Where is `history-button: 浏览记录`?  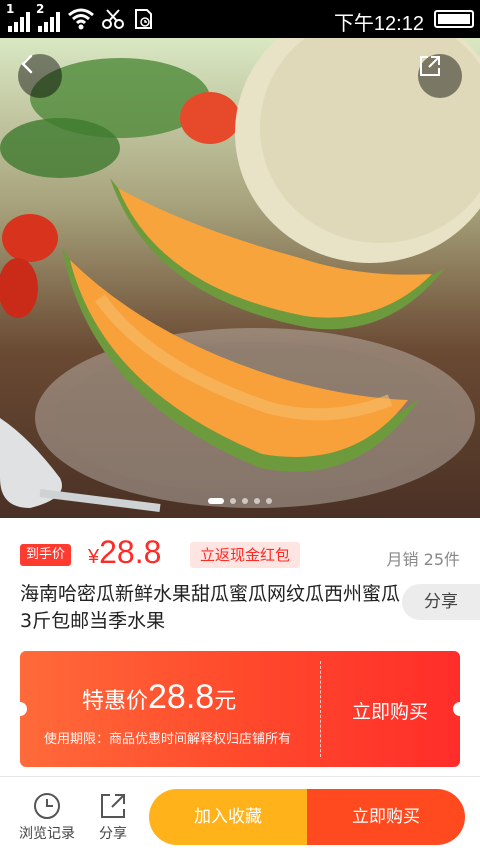
history-button: 浏览记录 is located at coordinates (47, 816).